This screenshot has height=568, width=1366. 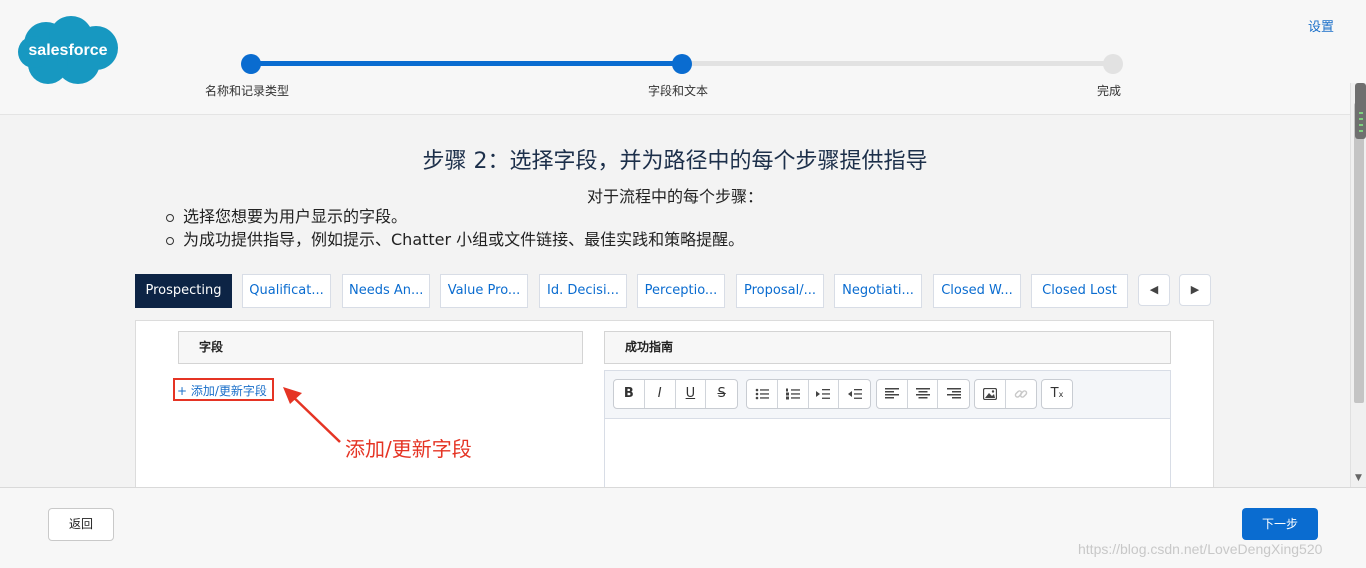 What do you see at coordinates (1079, 291) in the screenshot?
I see `stage-tab-closed-lost: Closed Lost` at bounding box center [1079, 291].